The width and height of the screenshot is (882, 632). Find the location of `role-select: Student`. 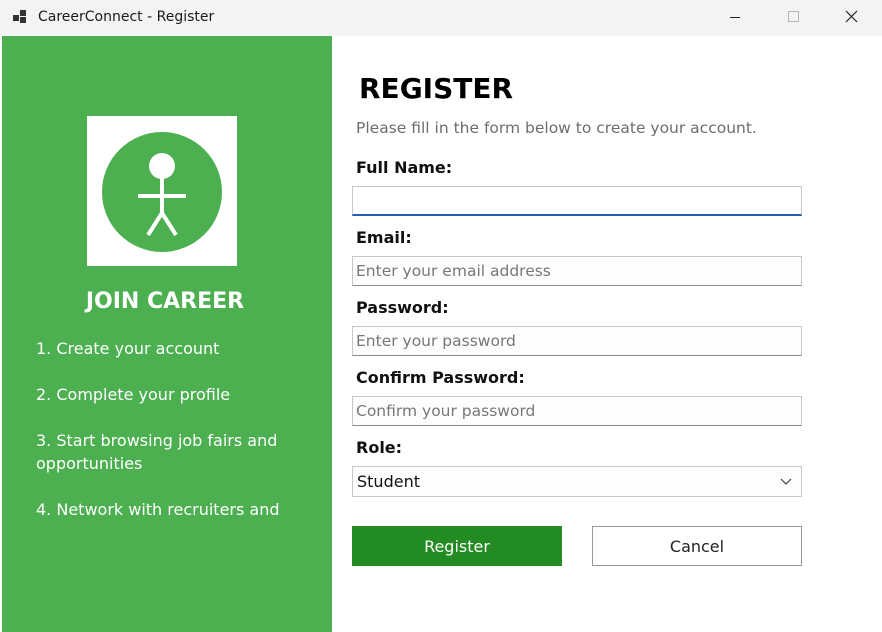

role-select: Student is located at coordinates (577, 481).